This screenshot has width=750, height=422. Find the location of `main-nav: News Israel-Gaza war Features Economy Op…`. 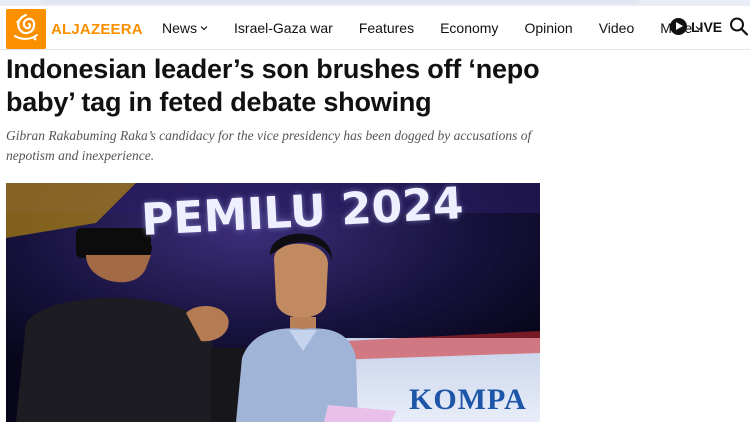

main-nav: News Israel-Gaza war Features Economy Op… is located at coordinates (432, 28).